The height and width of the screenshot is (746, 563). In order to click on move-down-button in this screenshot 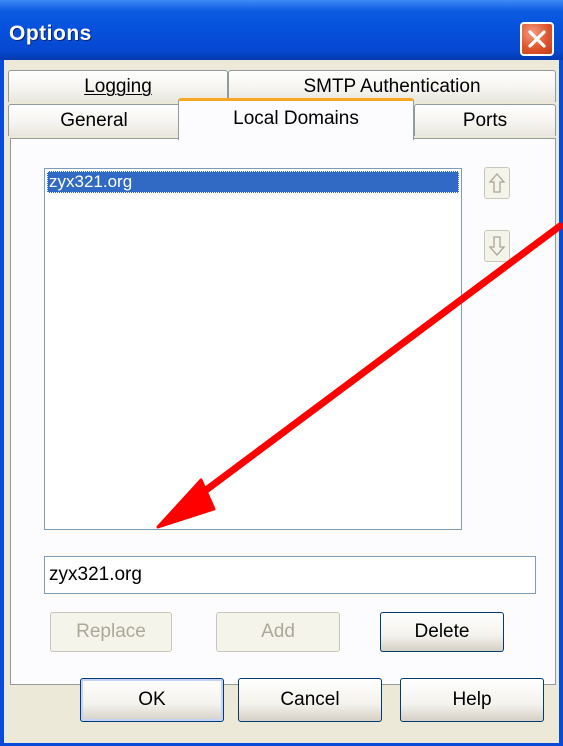, I will do `click(497, 246)`.